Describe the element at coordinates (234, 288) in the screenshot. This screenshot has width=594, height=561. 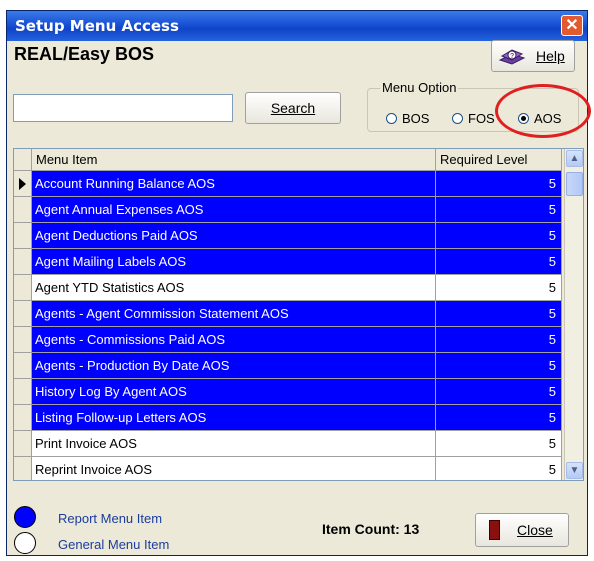
I see `menu-item-cell: Agent YTD Statistics AOS` at that location.